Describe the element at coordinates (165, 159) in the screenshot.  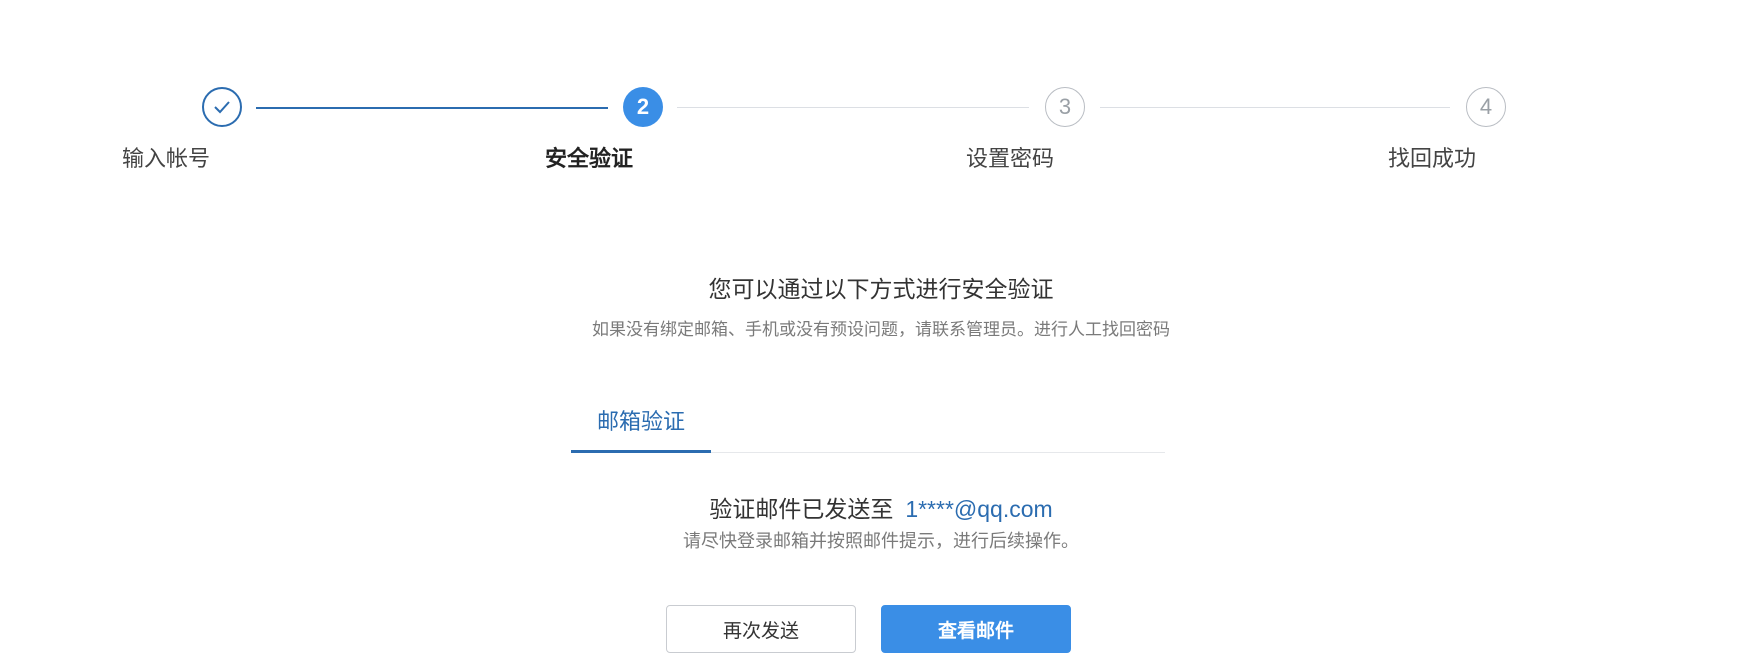
I see `step-1-label: 输入帐号` at that location.